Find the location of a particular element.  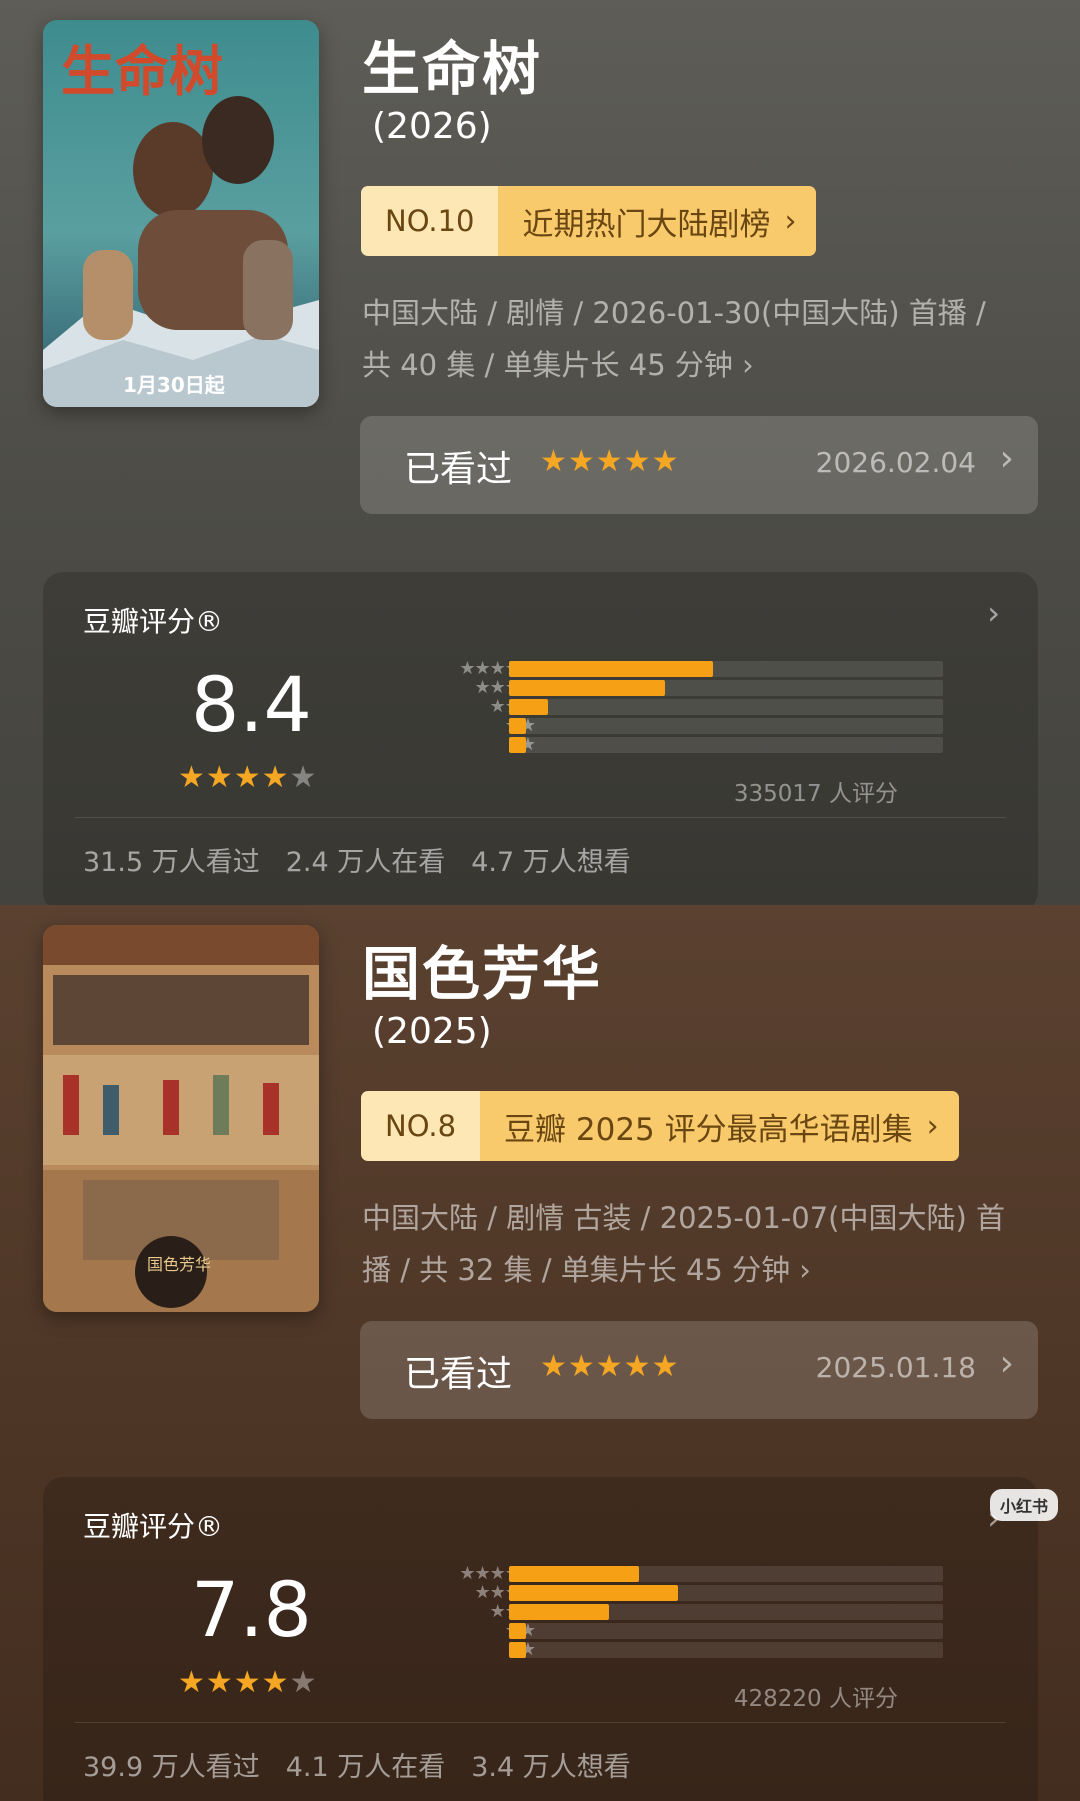

audience-stats: 39.9 万人看过 4.1 万人在看 3.4 万人想看 is located at coordinates (357, 1764).